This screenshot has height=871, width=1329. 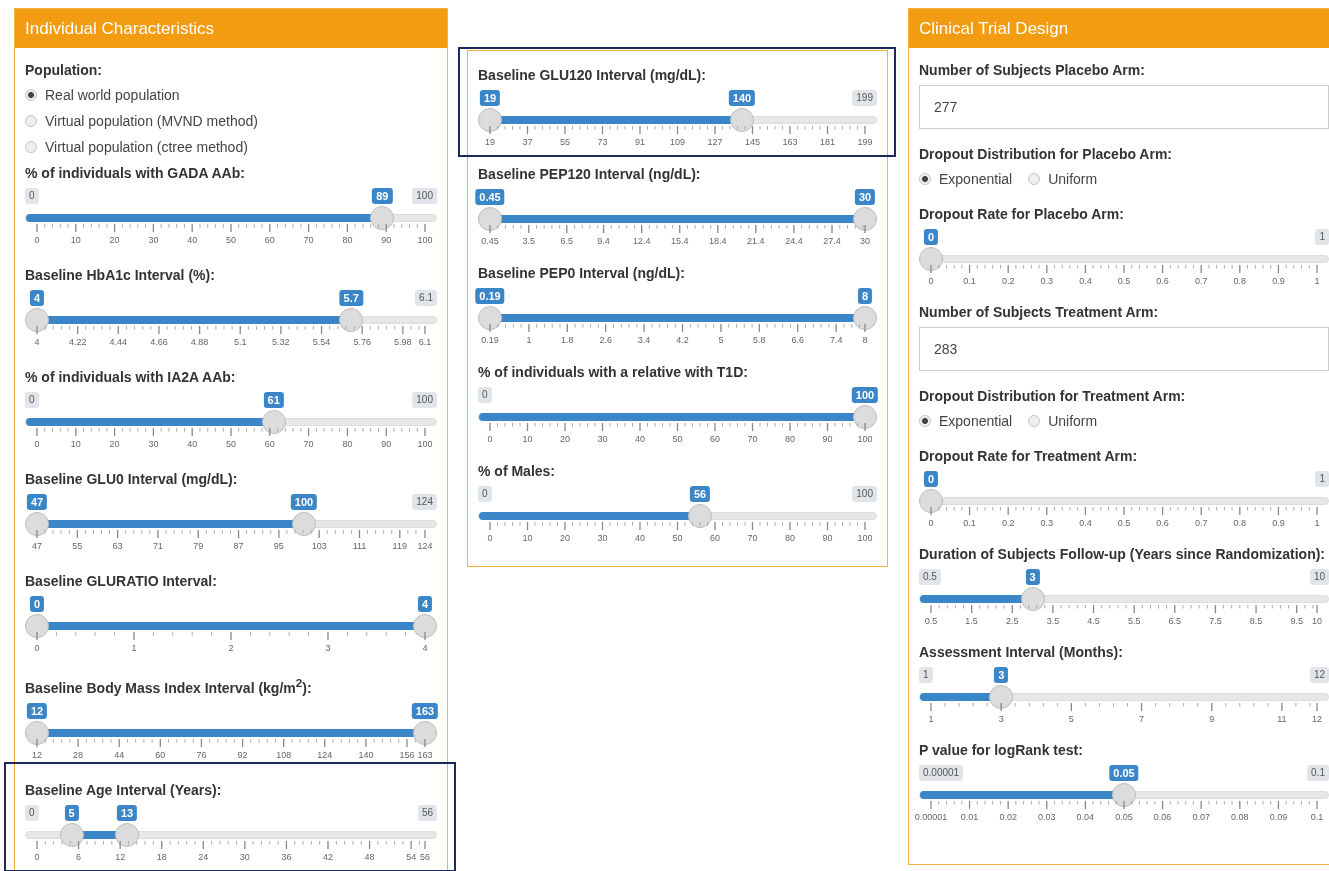 I want to click on tick-label: 0.02, so click(x=1008, y=817).